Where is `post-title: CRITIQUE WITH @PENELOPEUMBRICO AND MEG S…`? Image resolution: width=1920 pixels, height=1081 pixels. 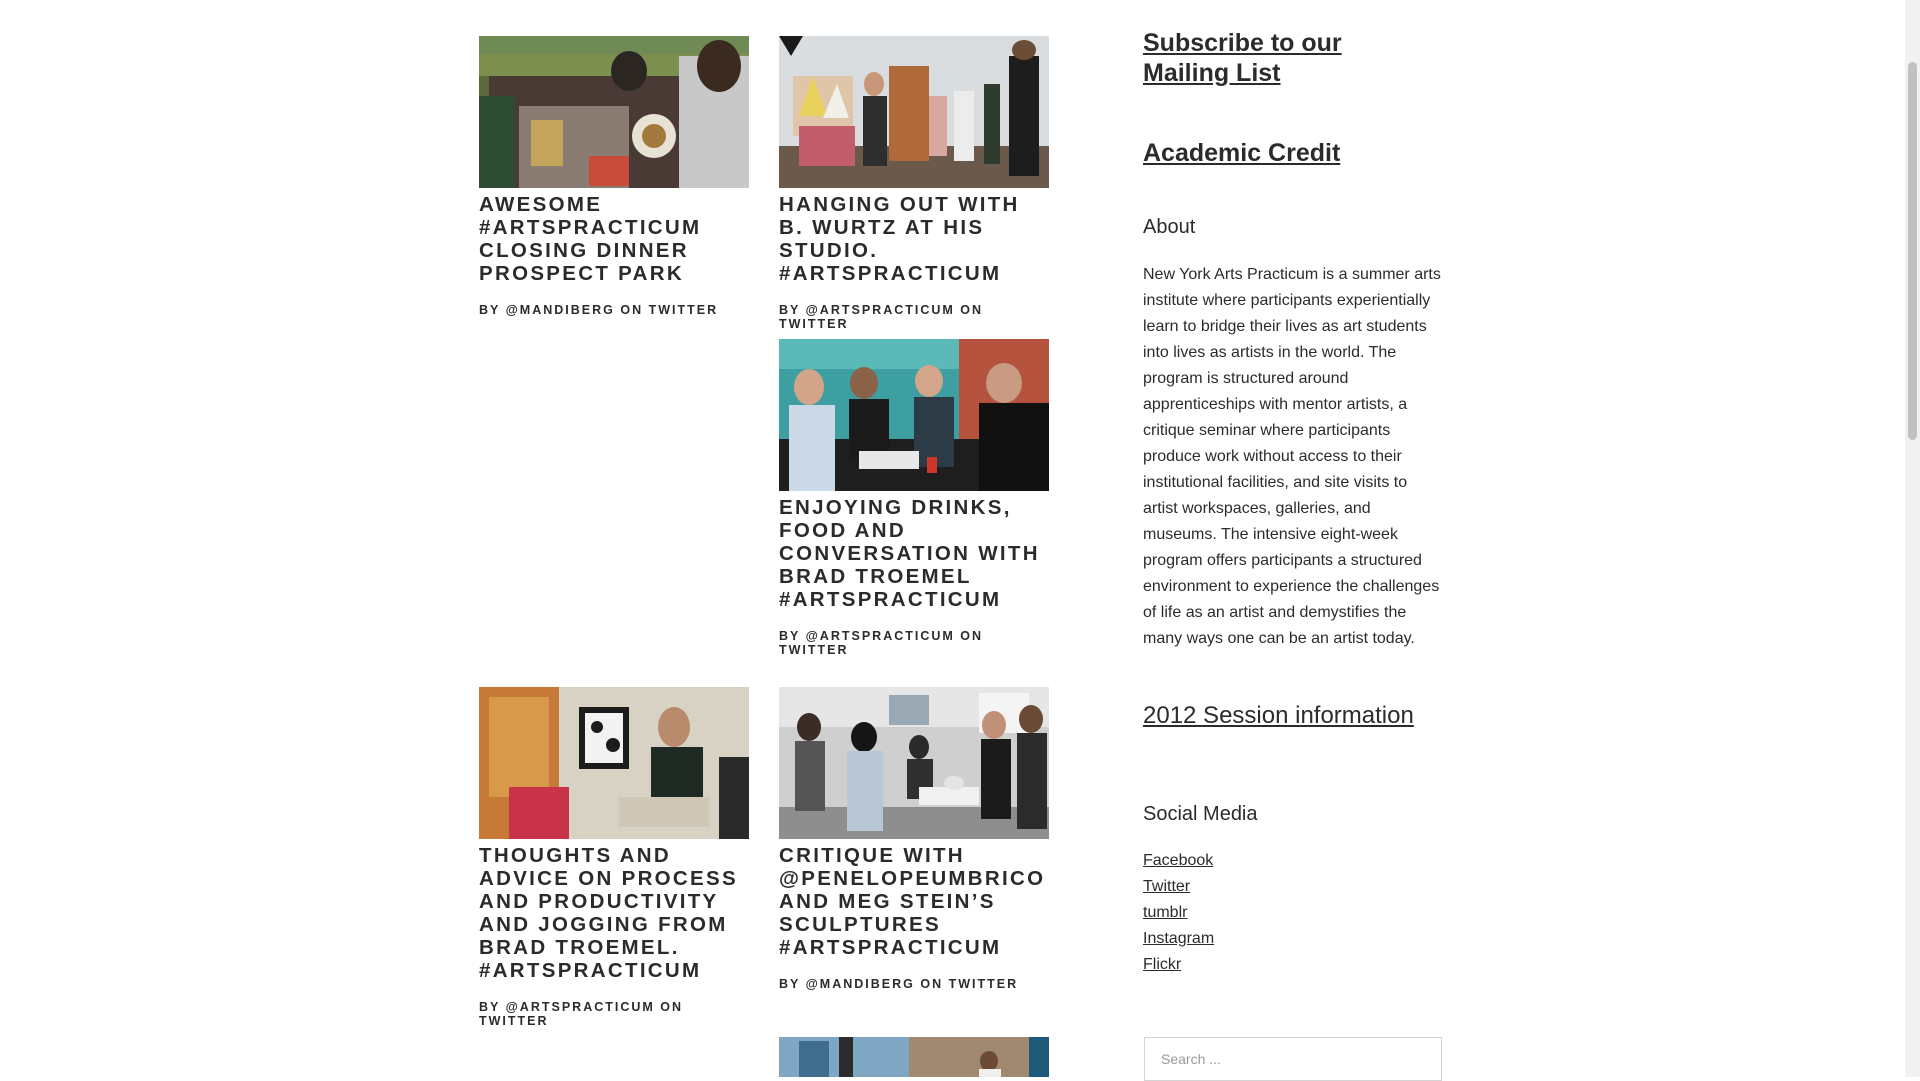
post-title: CRITIQUE WITH @PENELOPEUMBRICO AND MEG S… is located at coordinates (914, 901).